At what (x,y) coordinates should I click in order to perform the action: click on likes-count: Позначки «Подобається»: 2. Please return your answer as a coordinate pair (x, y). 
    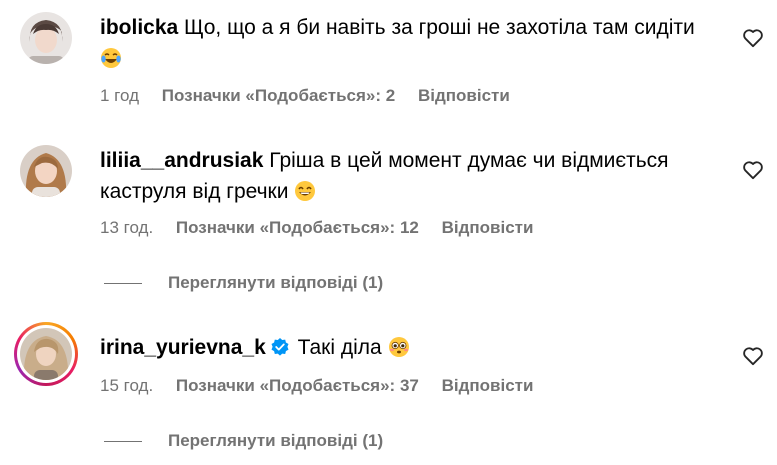
    Looking at the image, I should click on (278, 95).